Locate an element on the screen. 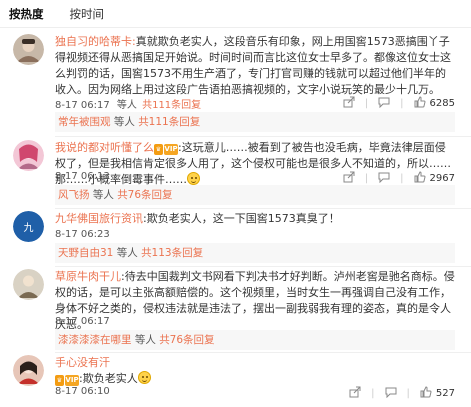 This screenshot has height=407, width=471. comment-meta: 8-17 06:13 | | 2967 is located at coordinates (255, 178).